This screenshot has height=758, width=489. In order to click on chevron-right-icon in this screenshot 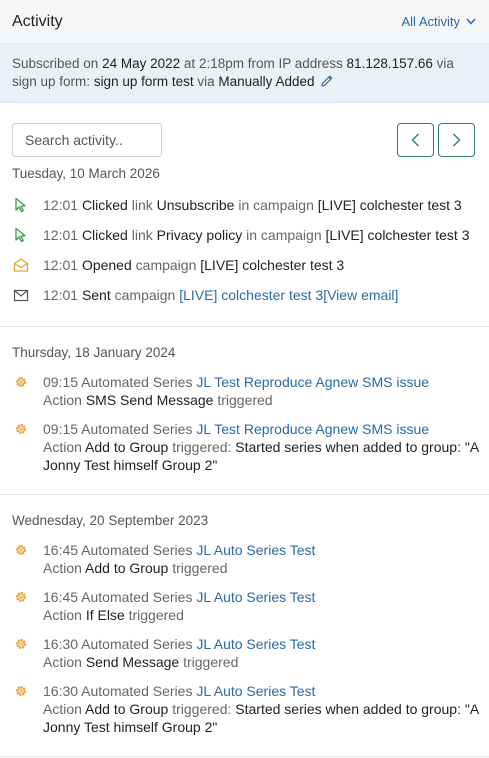, I will do `click(457, 140)`.